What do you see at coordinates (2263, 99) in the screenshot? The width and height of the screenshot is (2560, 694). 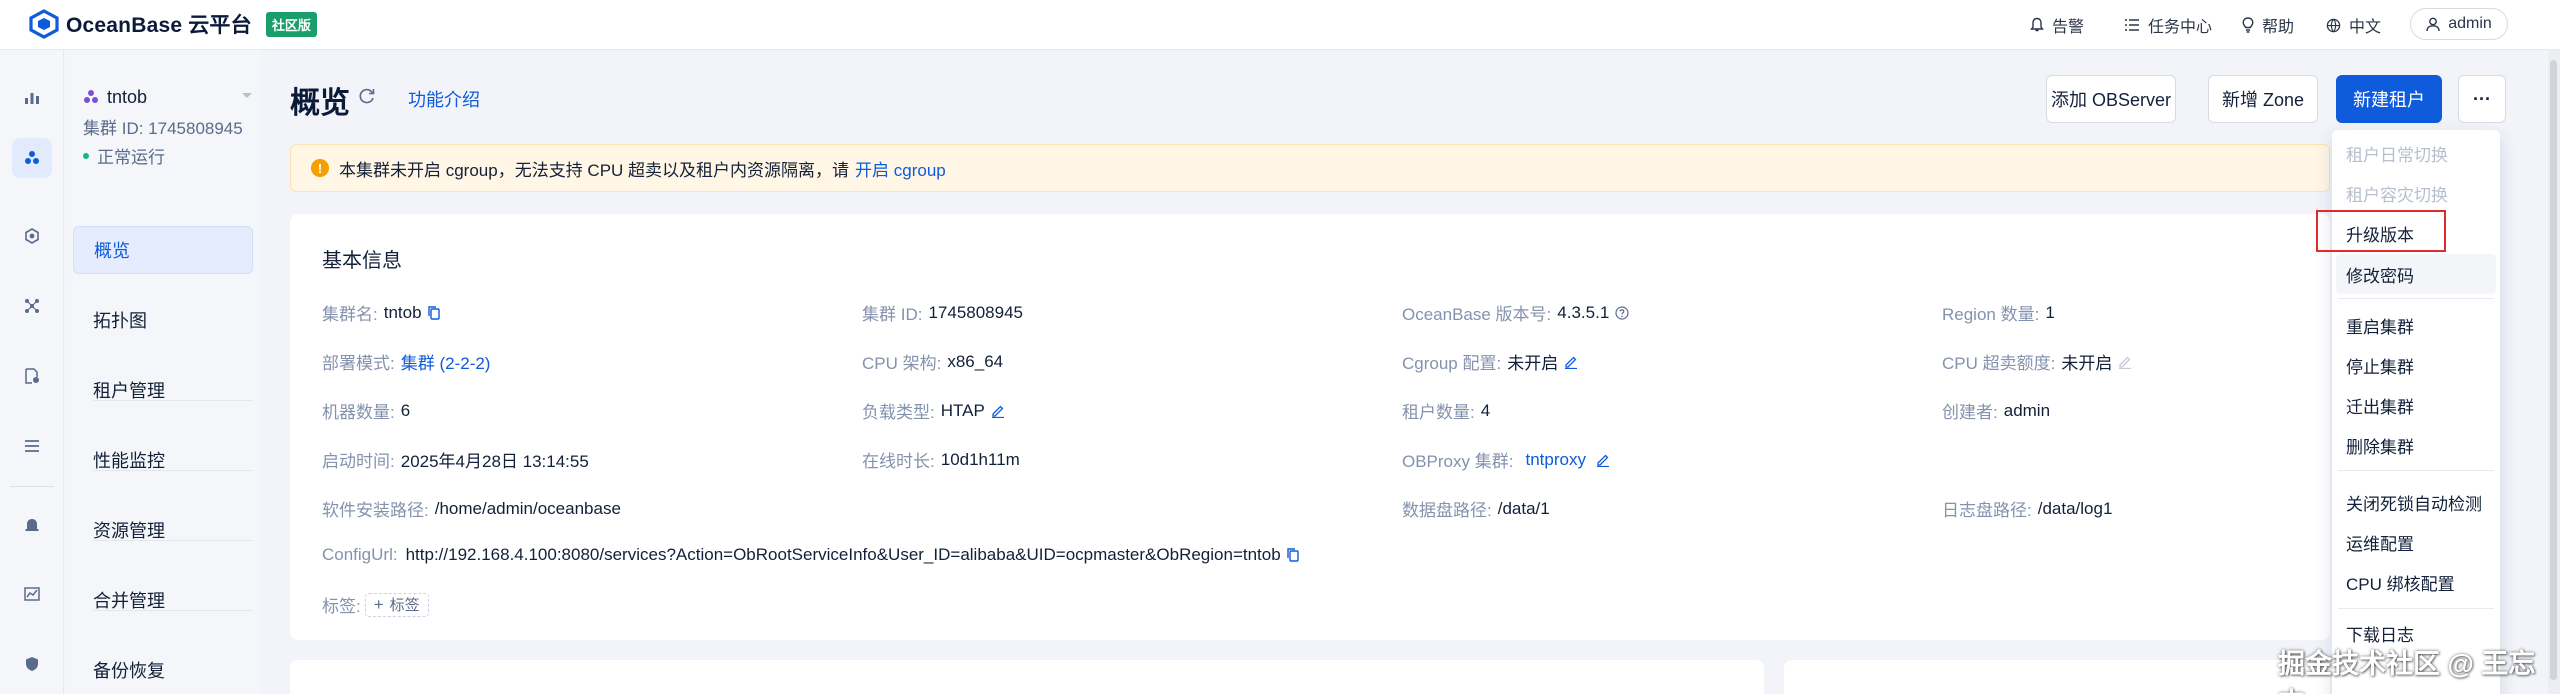 I see `add-zone-button: 新增 Zone` at bounding box center [2263, 99].